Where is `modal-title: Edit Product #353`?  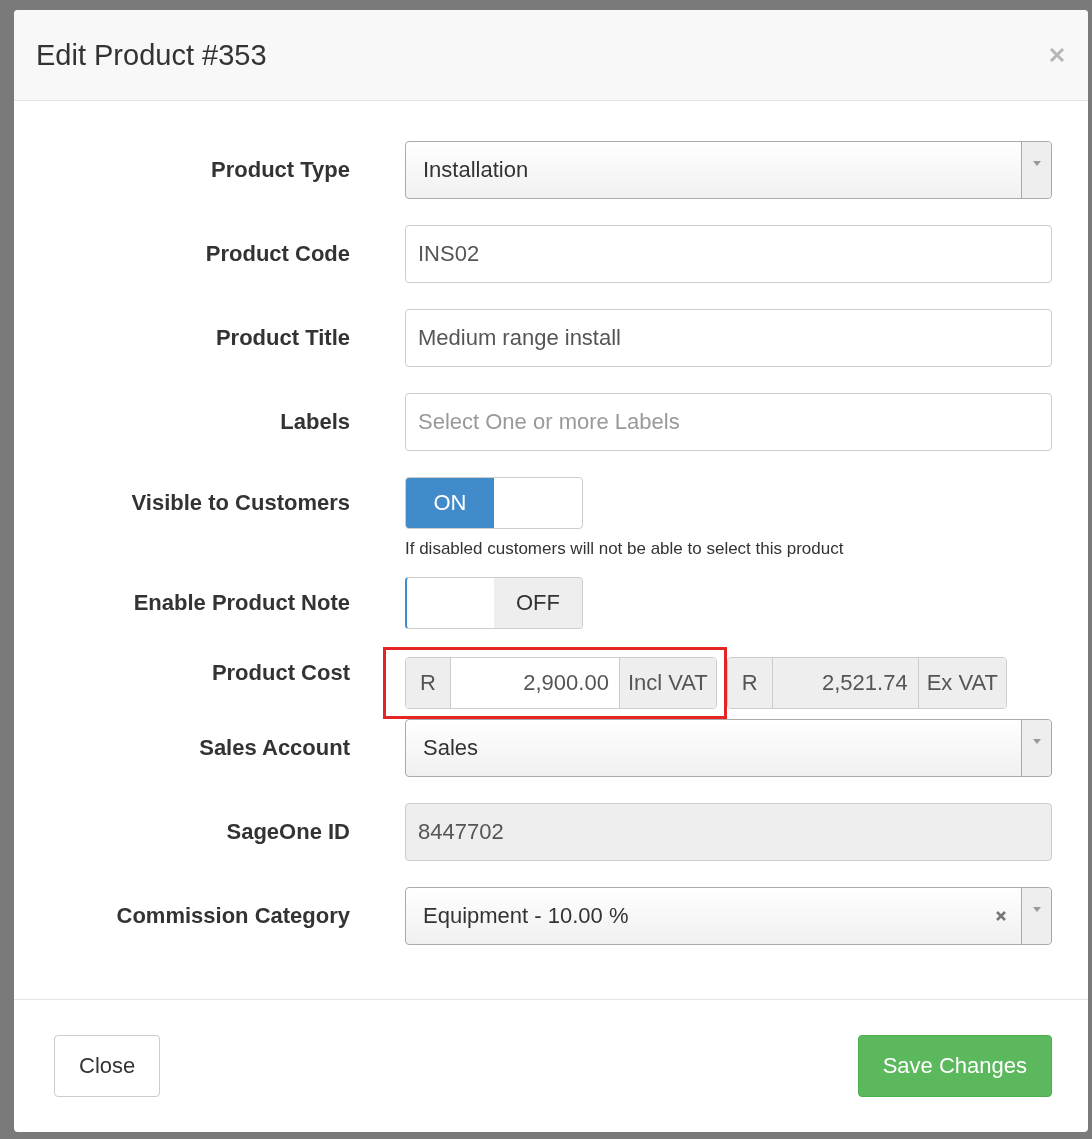 modal-title: Edit Product #353 is located at coordinates (151, 55).